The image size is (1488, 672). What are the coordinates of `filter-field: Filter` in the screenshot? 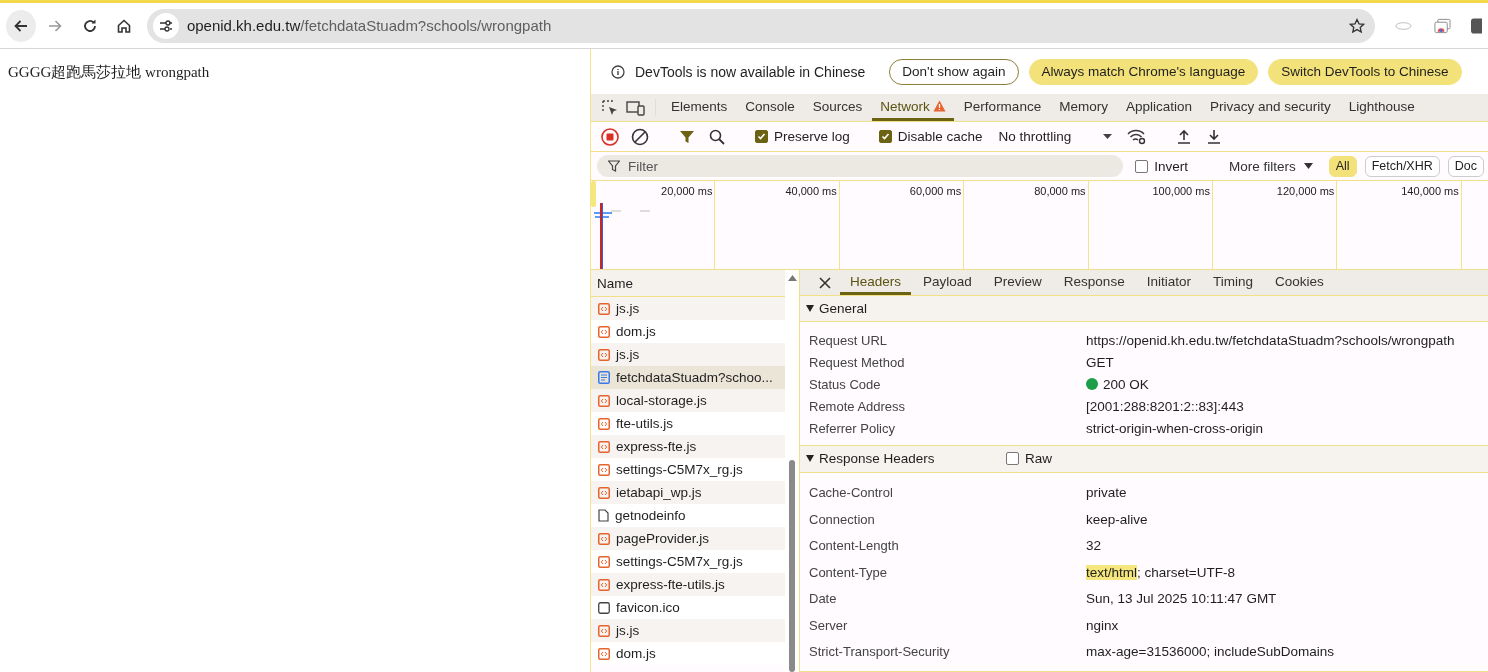 It's located at (860, 166).